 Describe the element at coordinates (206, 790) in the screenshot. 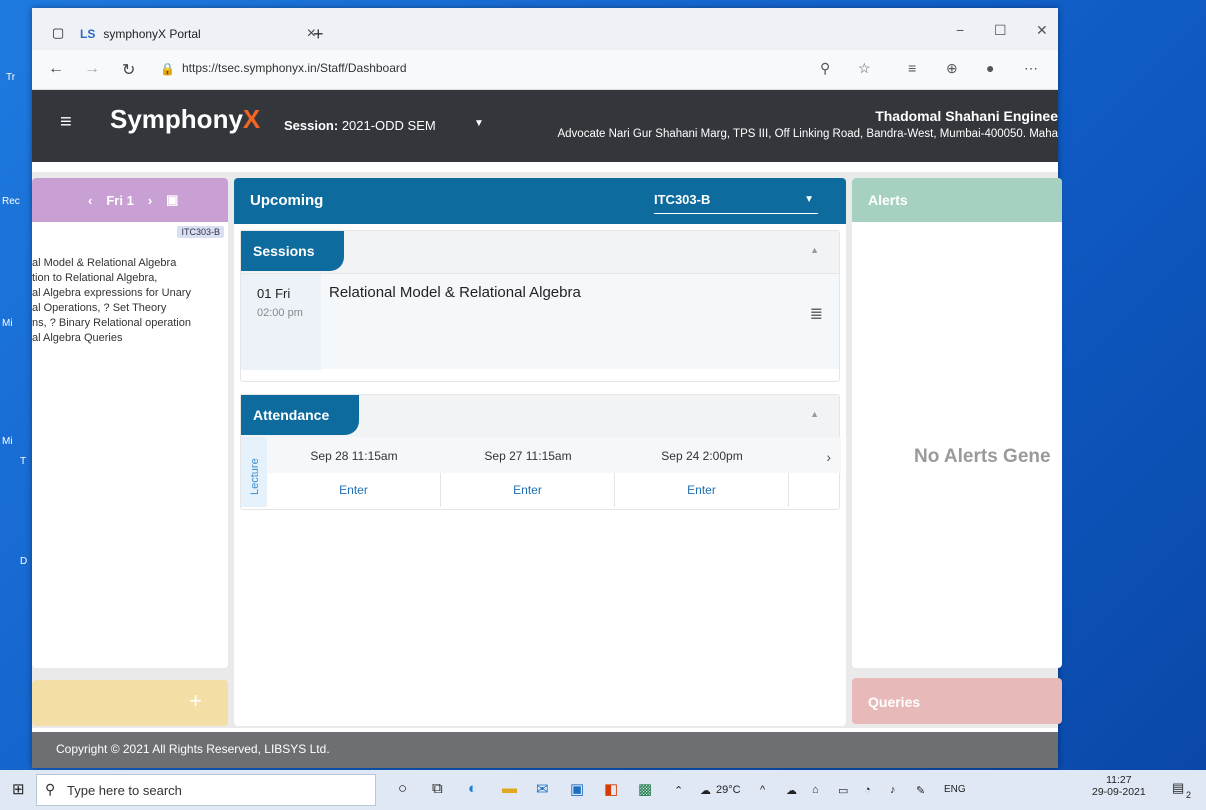

I see `taskbar-search: ⚲ Type here to search` at that location.